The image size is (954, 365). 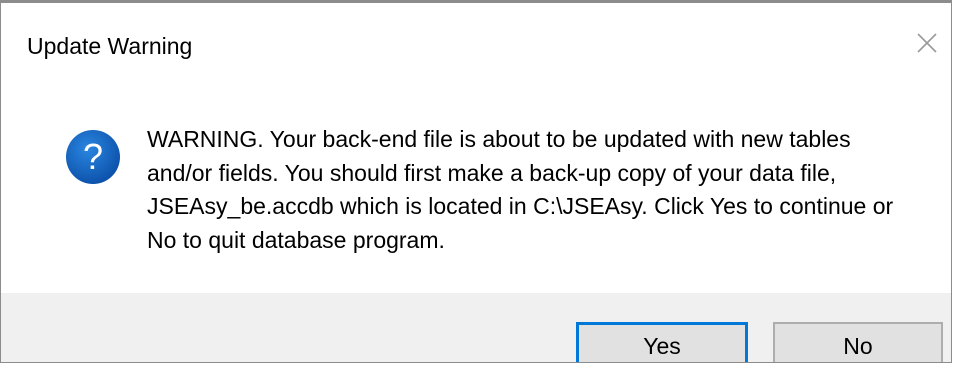 I want to click on close-icon, so click(x=927, y=43).